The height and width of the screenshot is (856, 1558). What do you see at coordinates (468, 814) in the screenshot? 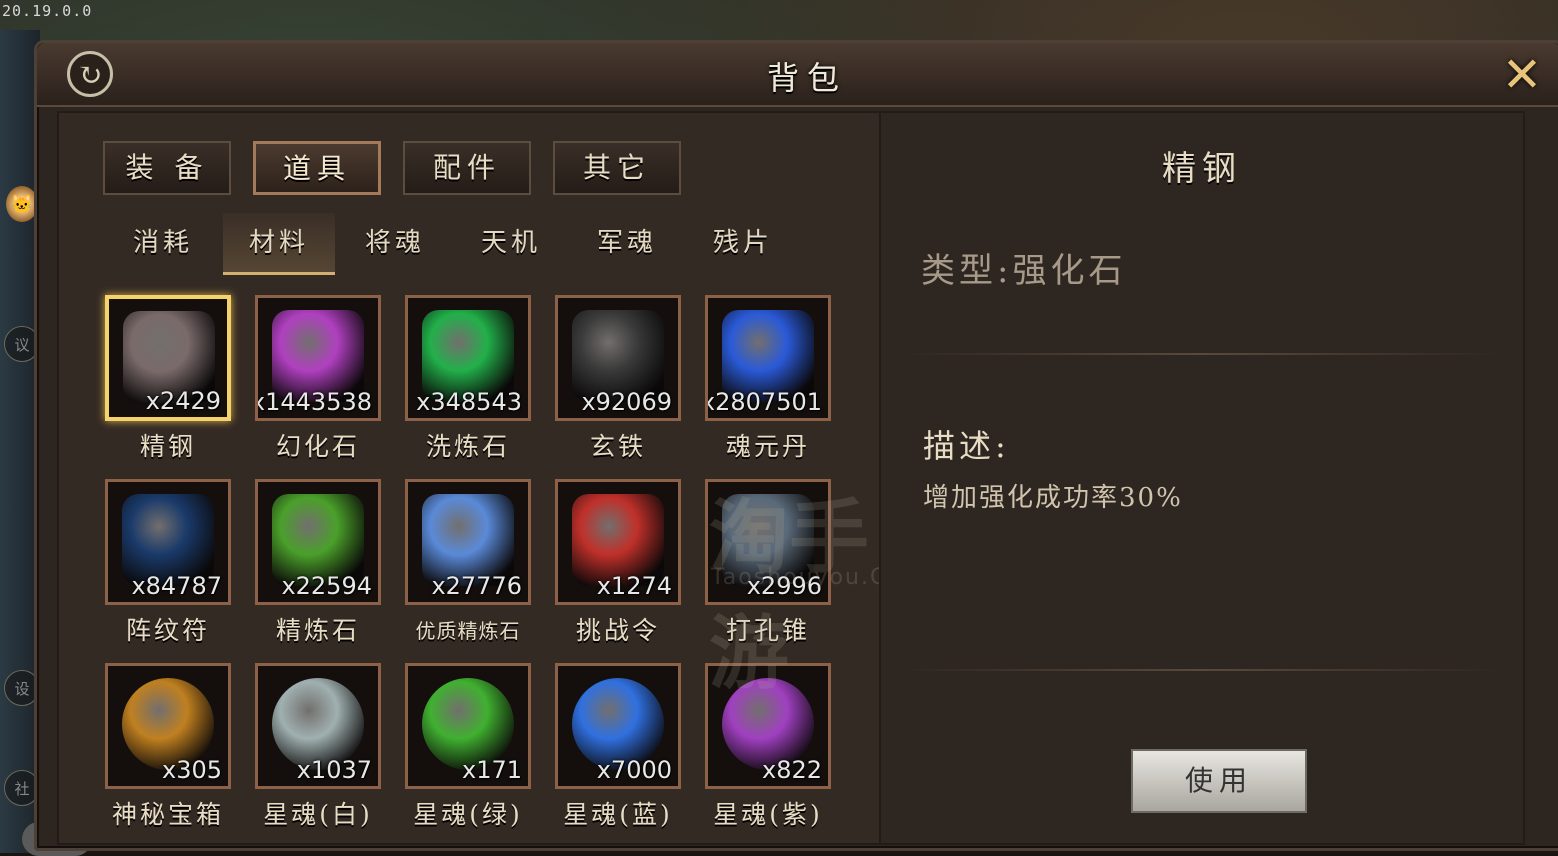
I see `item-name: 星魂(绿)` at bounding box center [468, 814].